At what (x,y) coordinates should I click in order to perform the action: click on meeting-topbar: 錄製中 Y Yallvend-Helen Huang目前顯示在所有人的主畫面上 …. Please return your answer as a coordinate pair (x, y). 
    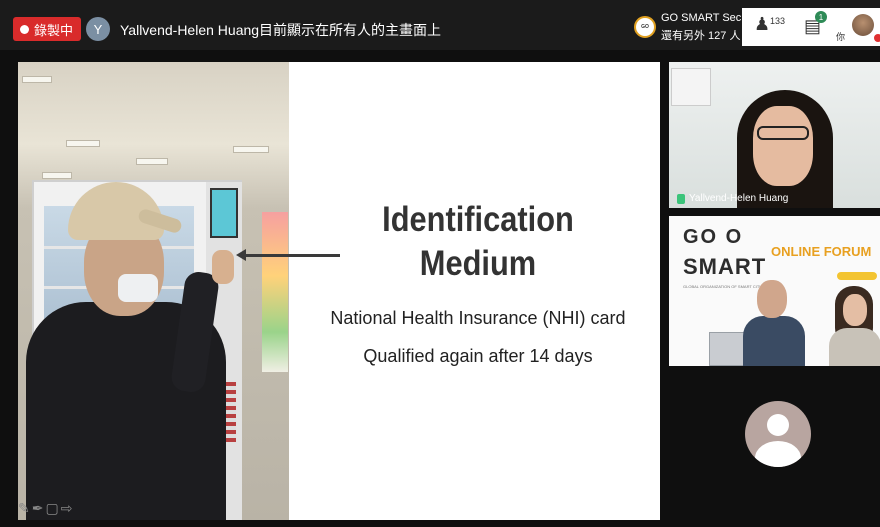
    Looking at the image, I should click on (440, 25).